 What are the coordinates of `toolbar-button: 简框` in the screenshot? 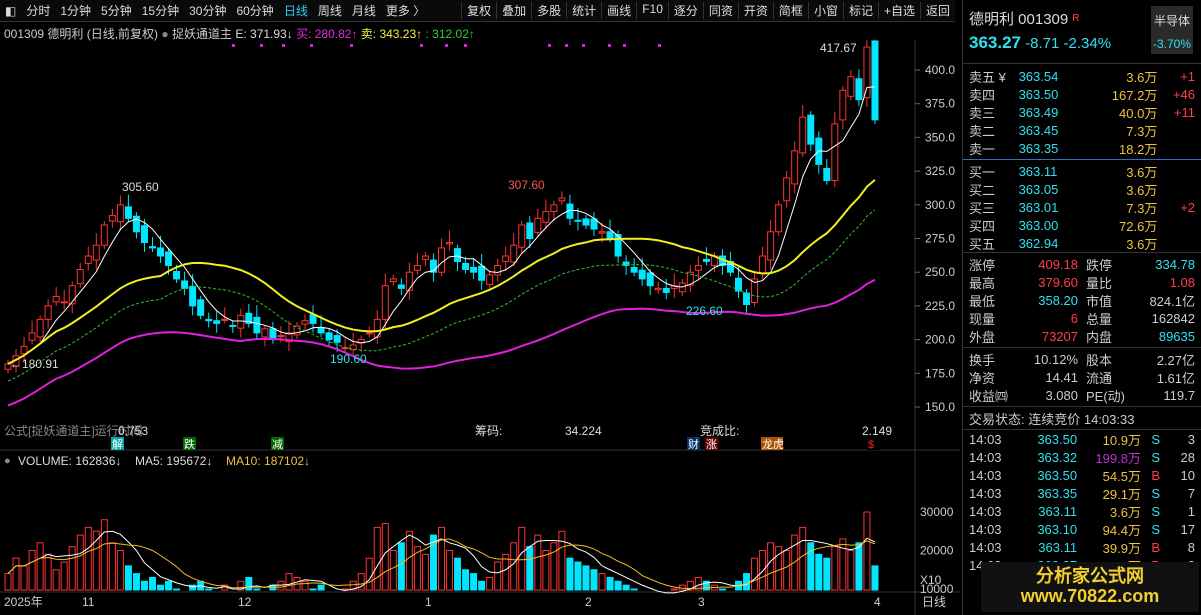 It's located at (790, 10).